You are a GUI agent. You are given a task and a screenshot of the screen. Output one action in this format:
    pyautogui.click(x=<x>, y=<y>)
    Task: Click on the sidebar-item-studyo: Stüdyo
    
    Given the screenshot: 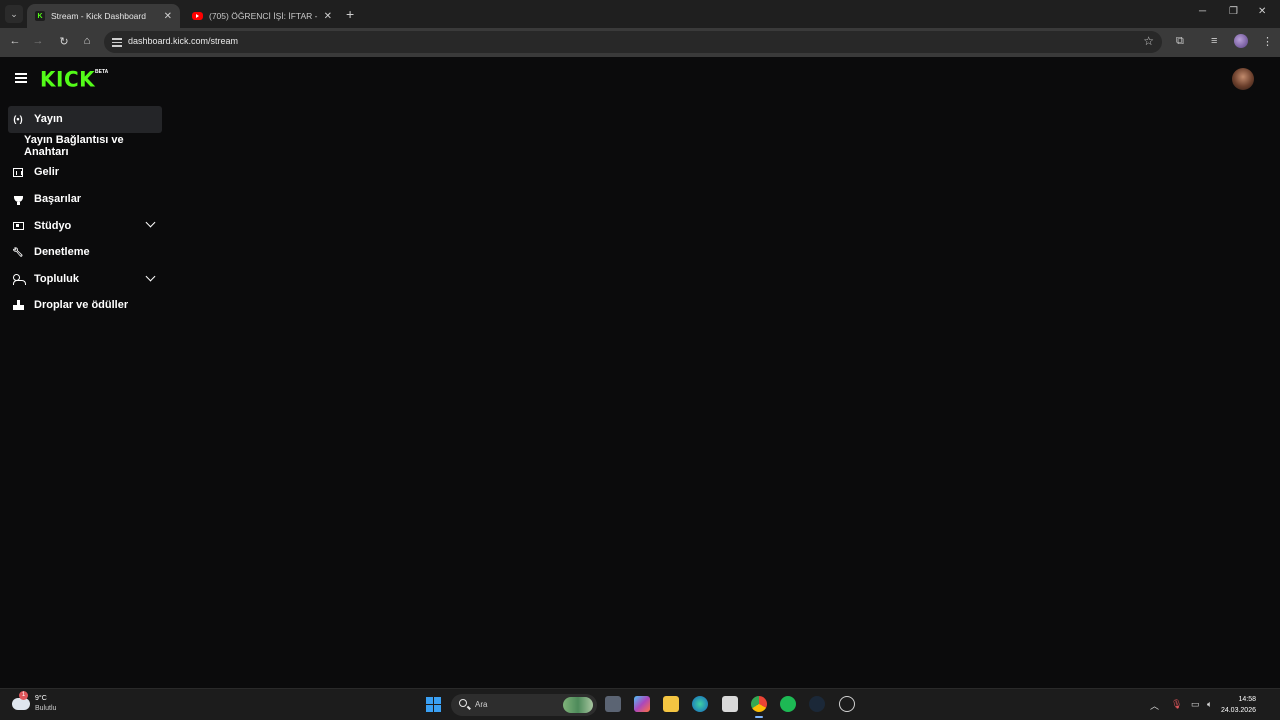 What is the action you would take?
    pyautogui.click(x=88, y=225)
    